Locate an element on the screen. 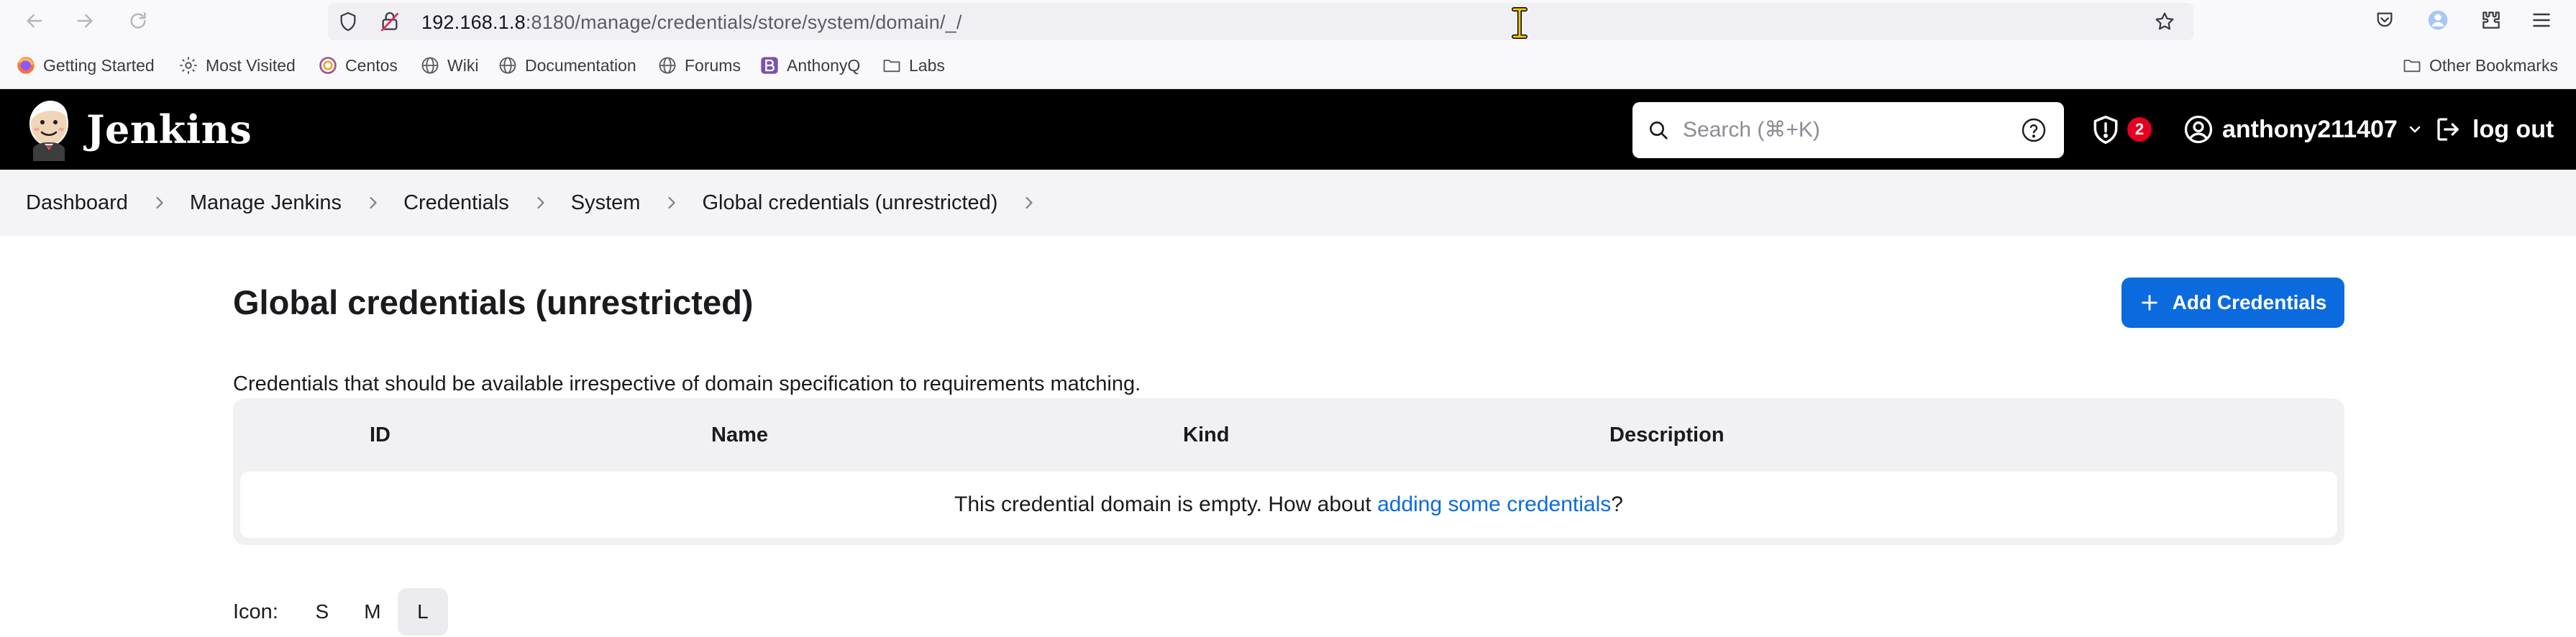 The height and width of the screenshot is (637, 2576). bookmark-documentation: Documentation is located at coordinates (567, 65).